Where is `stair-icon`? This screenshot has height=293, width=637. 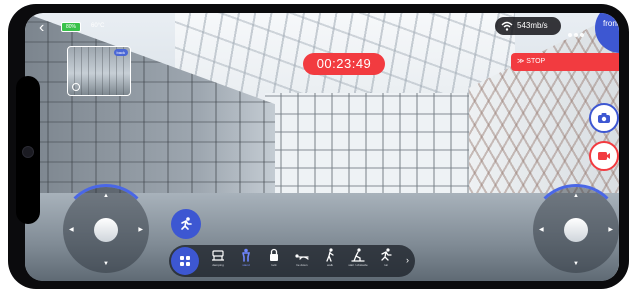 stair-icon is located at coordinates (358, 255).